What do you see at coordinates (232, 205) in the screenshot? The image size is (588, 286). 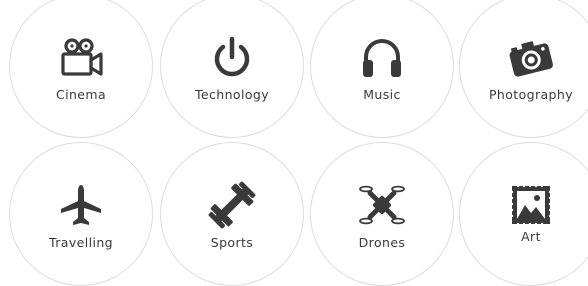 I see `dumbbell-icon` at bounding box center [232, 205].